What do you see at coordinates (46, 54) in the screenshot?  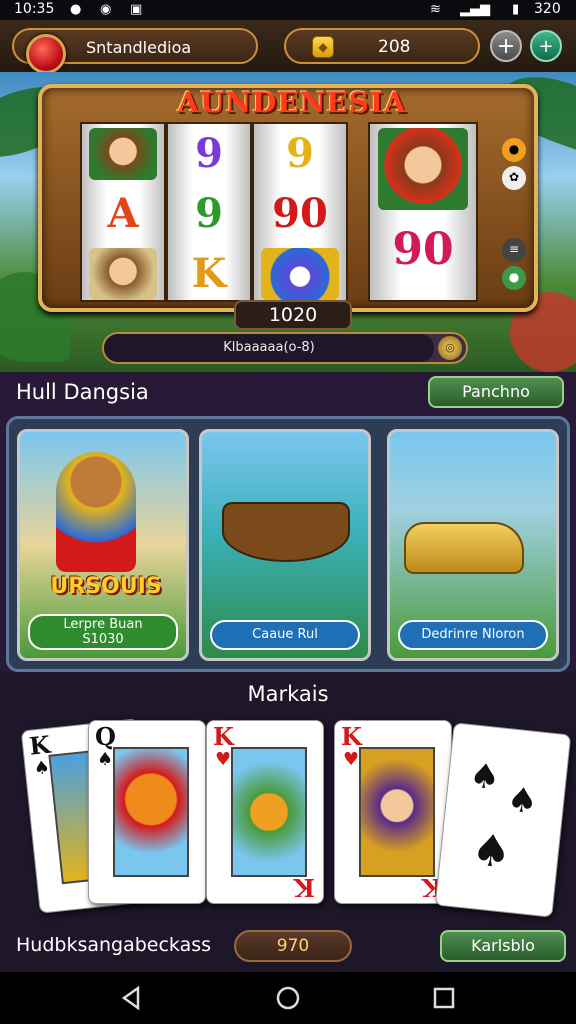 I see `ruby-avatar-icon` at bounding box center [46, 54].